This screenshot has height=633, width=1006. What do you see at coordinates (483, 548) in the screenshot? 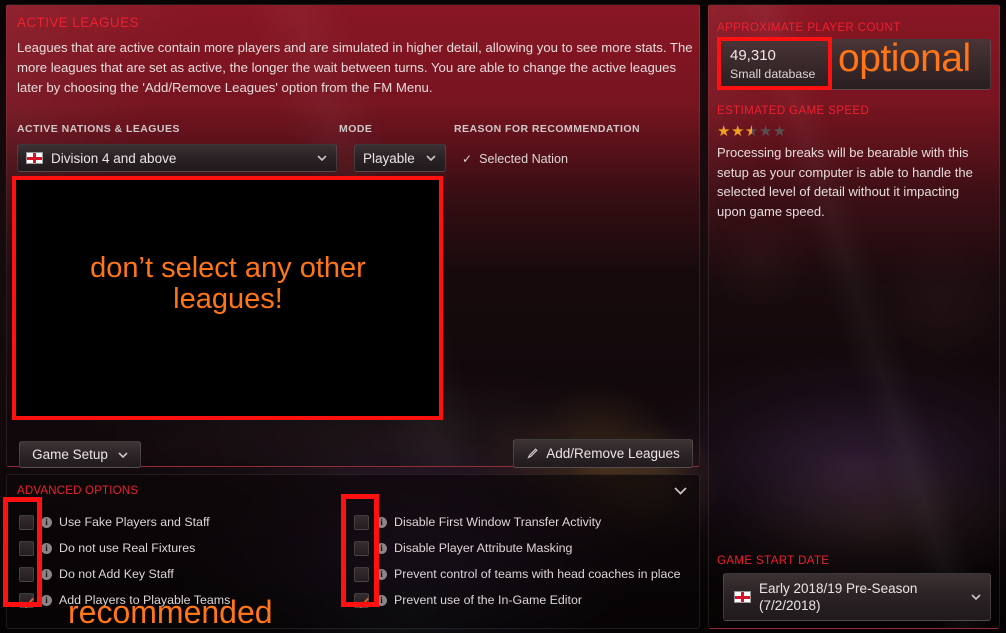
I see `option-label: Disable Player Attribute Masking` at bounding box center [483, 548].